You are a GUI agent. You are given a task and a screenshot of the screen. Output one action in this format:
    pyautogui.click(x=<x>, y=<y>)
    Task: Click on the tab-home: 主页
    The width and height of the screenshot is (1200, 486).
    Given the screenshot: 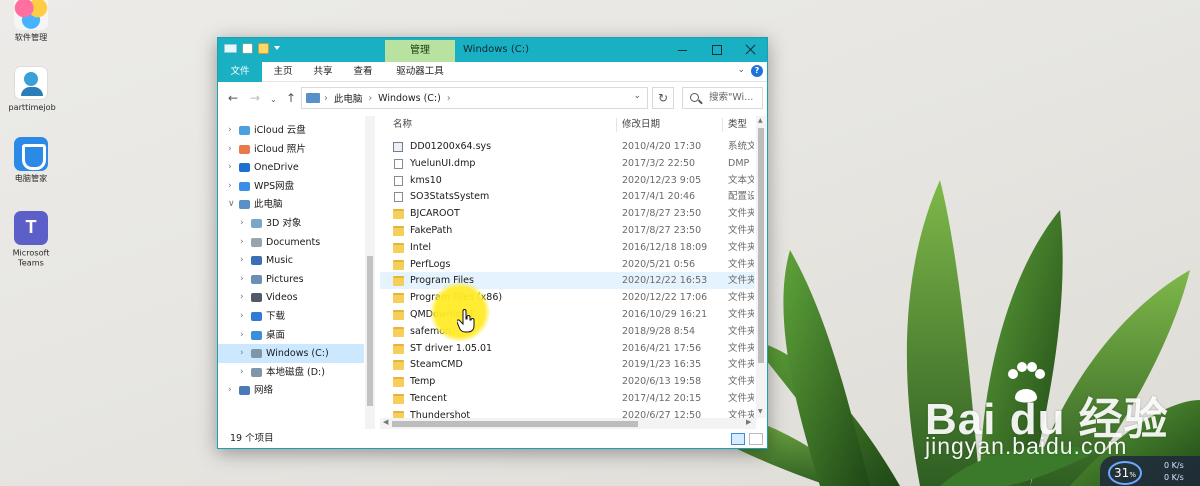 What is the action you would take?
    pyautogui.click(x=283, y=72)
    